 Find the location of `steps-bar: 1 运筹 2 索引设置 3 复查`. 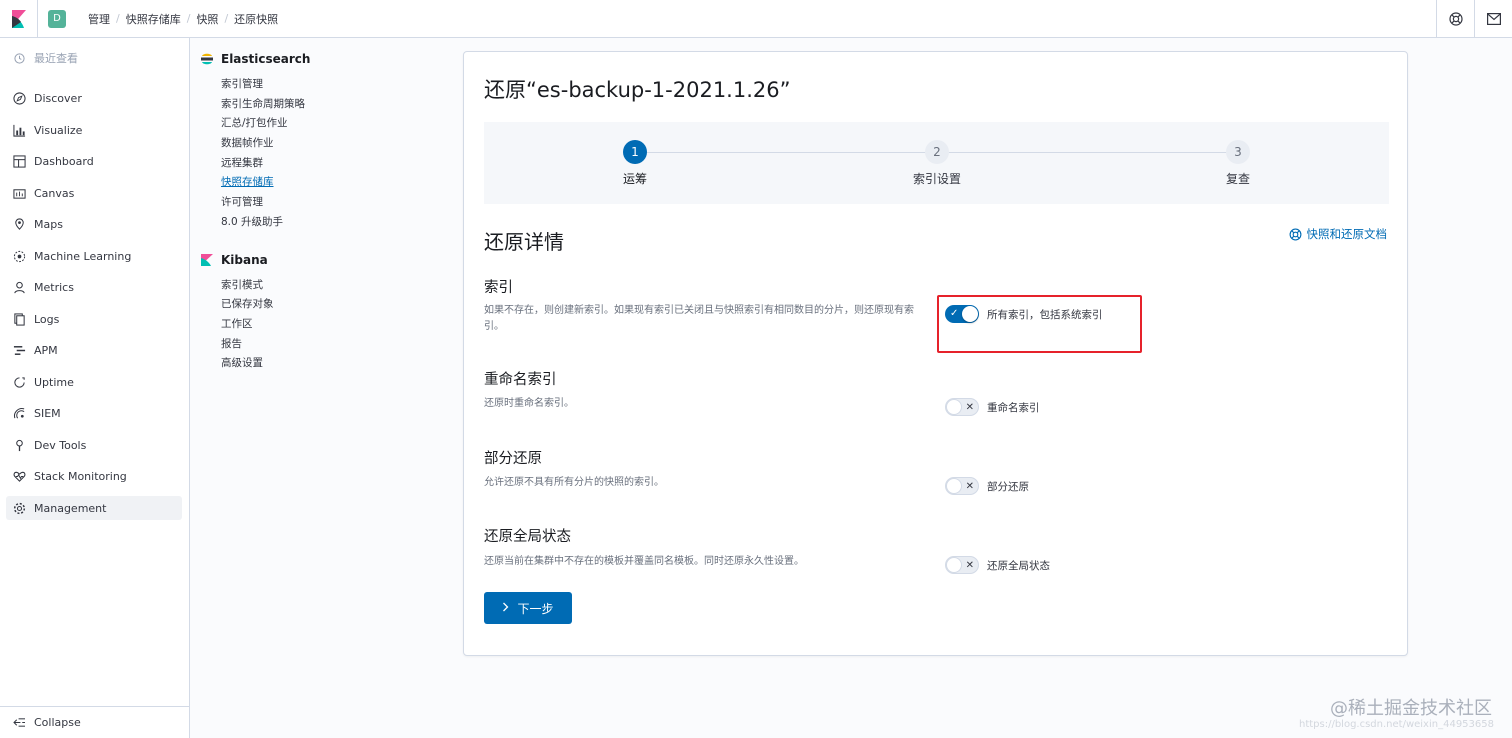

steps-bar: 1 运筹 2 索引设置 3 复查 is located at coordinates (936, 163).